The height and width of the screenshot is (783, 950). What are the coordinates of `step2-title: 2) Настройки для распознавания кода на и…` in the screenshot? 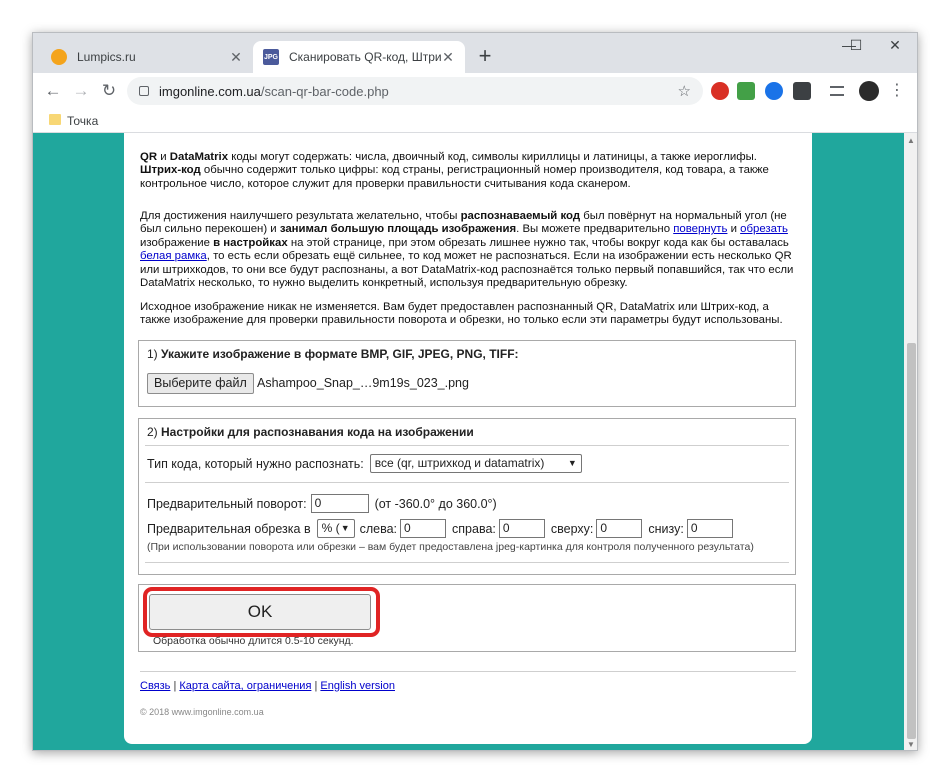 It's located at (310, 432).